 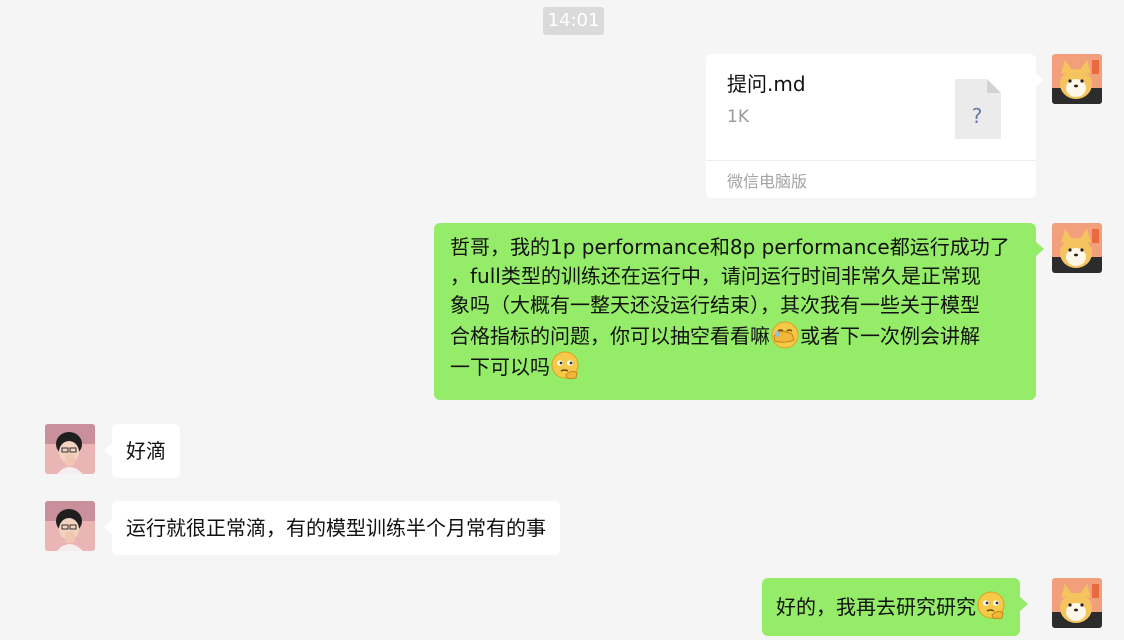 I want to click on received-message-bubble: 运行就很正常滴，有的模型训练半个月常有的事, so click(x=332, y=528).